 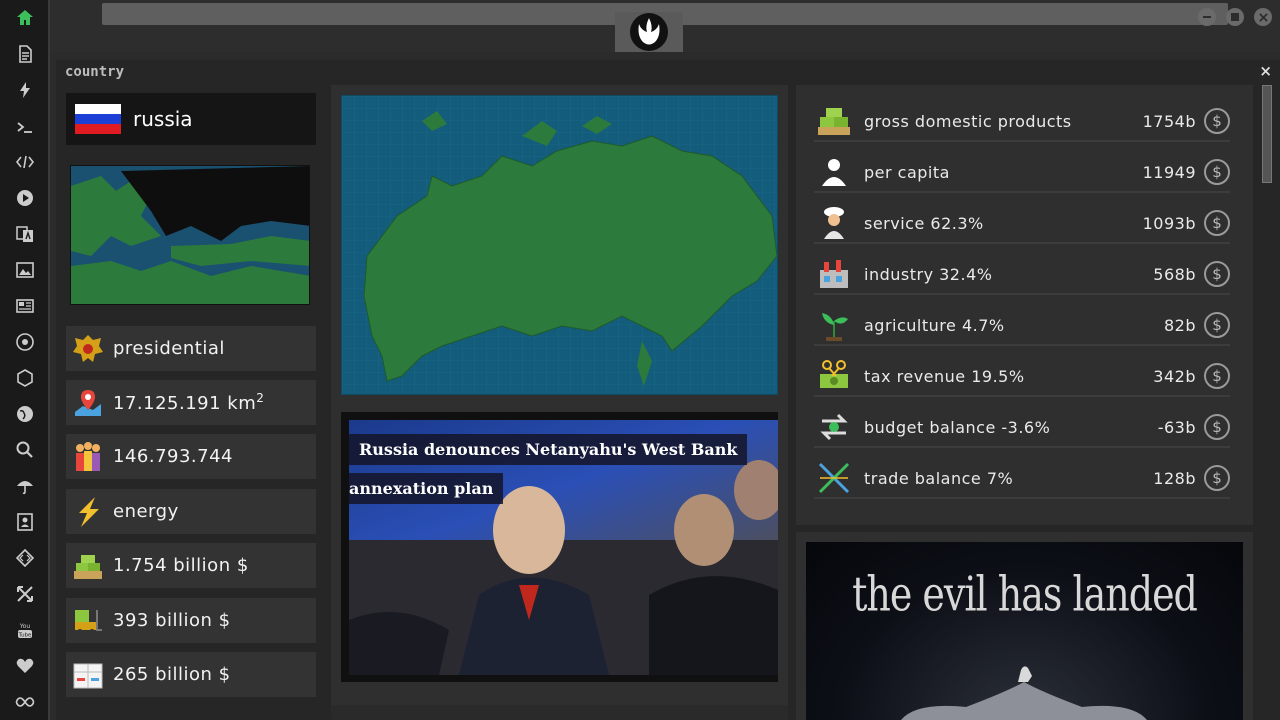 What do you see at coordinates (25, 342) in the screenshot?
I see `rebel-icon` at bounding box center [25, 342].